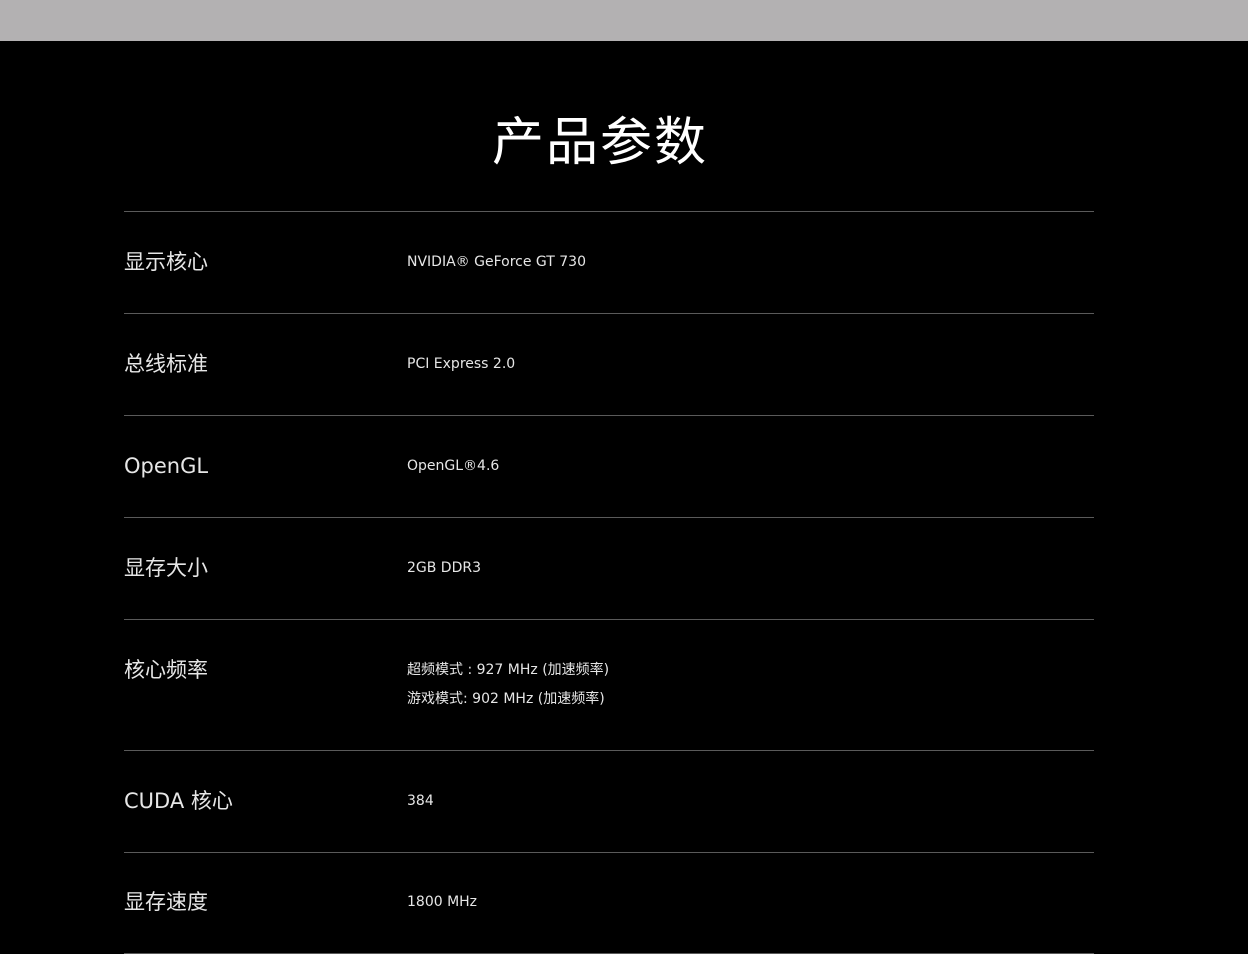 This screenshot has width=1248, height=954. What do you see at coordinates (442, 902) in the screenshot?
I see `spec-value: 1800 MHz` at bounding box center [442, 902].